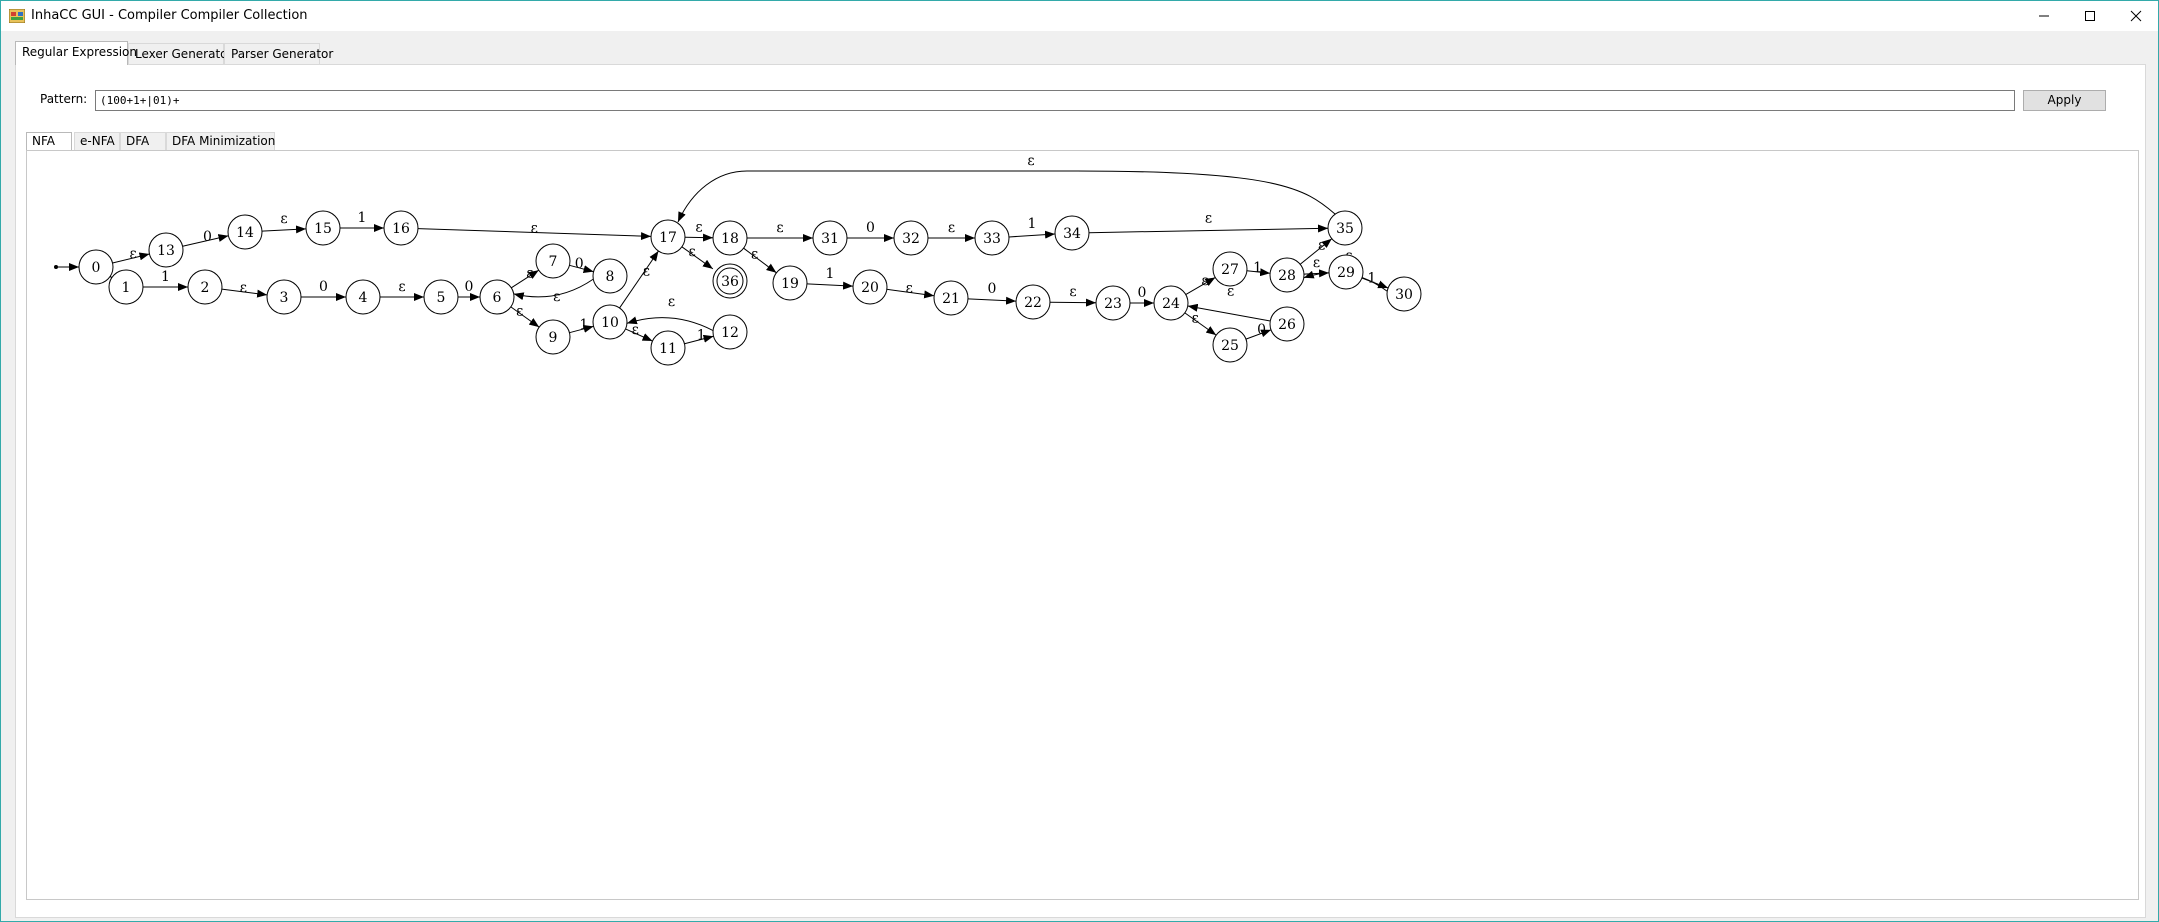  Describe the element at coordinates (205, 287) in the screenshot. I see `state-2: 2` at that location.